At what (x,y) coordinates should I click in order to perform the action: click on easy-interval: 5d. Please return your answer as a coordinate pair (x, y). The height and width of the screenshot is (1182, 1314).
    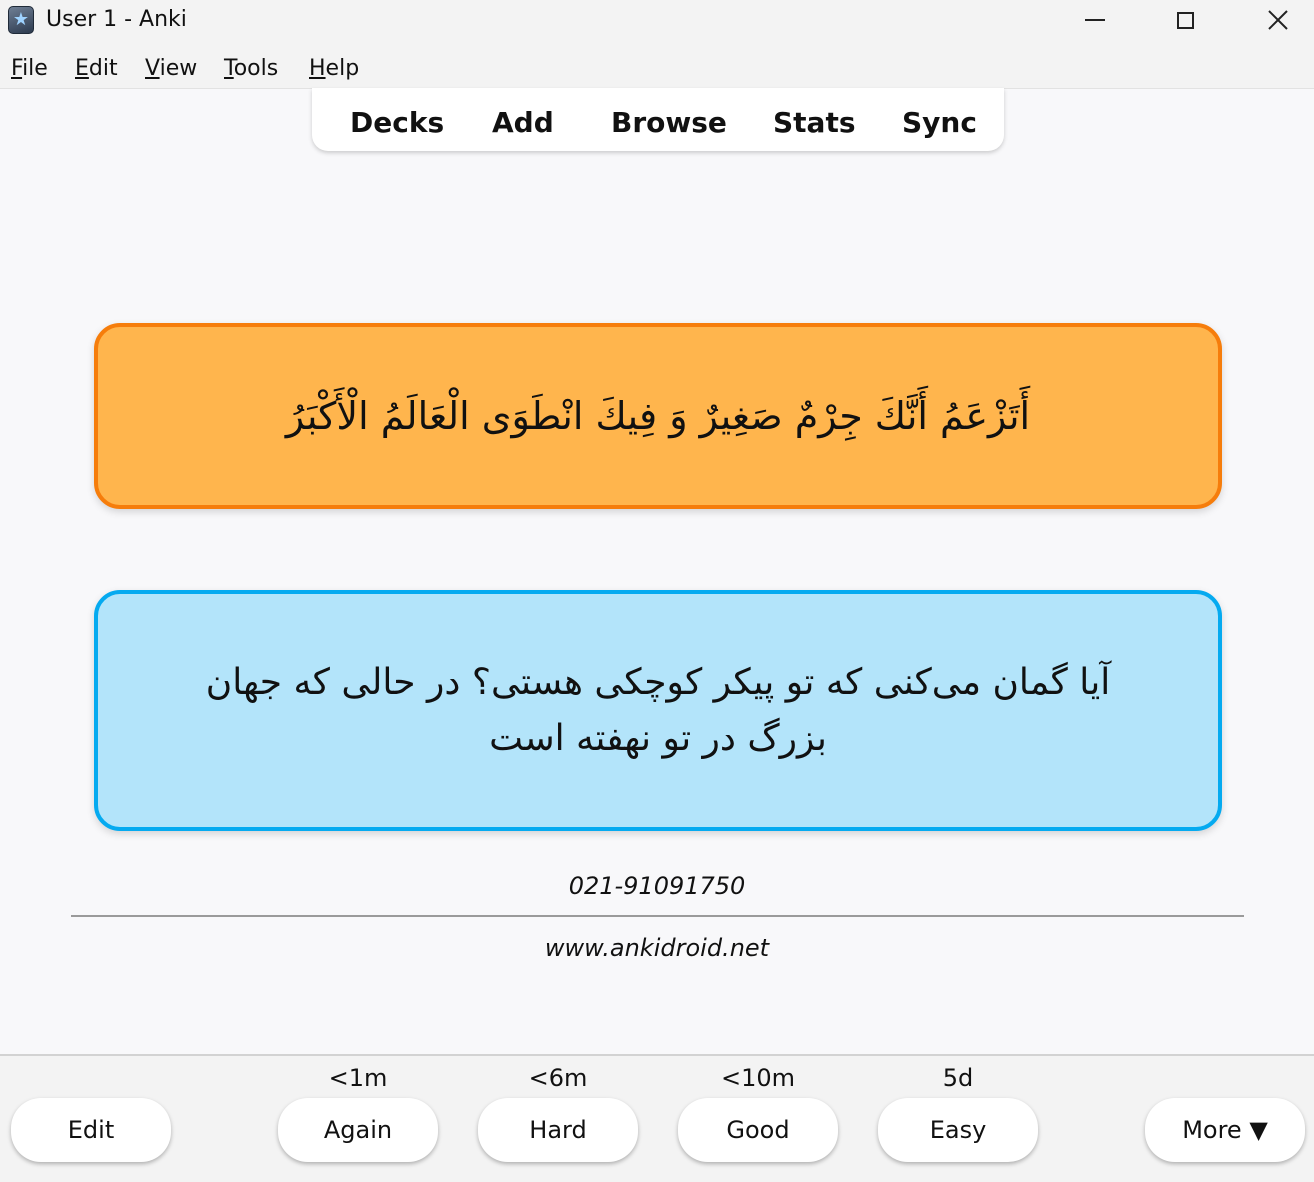
    Looking at the image, I should click on (958, 1078).